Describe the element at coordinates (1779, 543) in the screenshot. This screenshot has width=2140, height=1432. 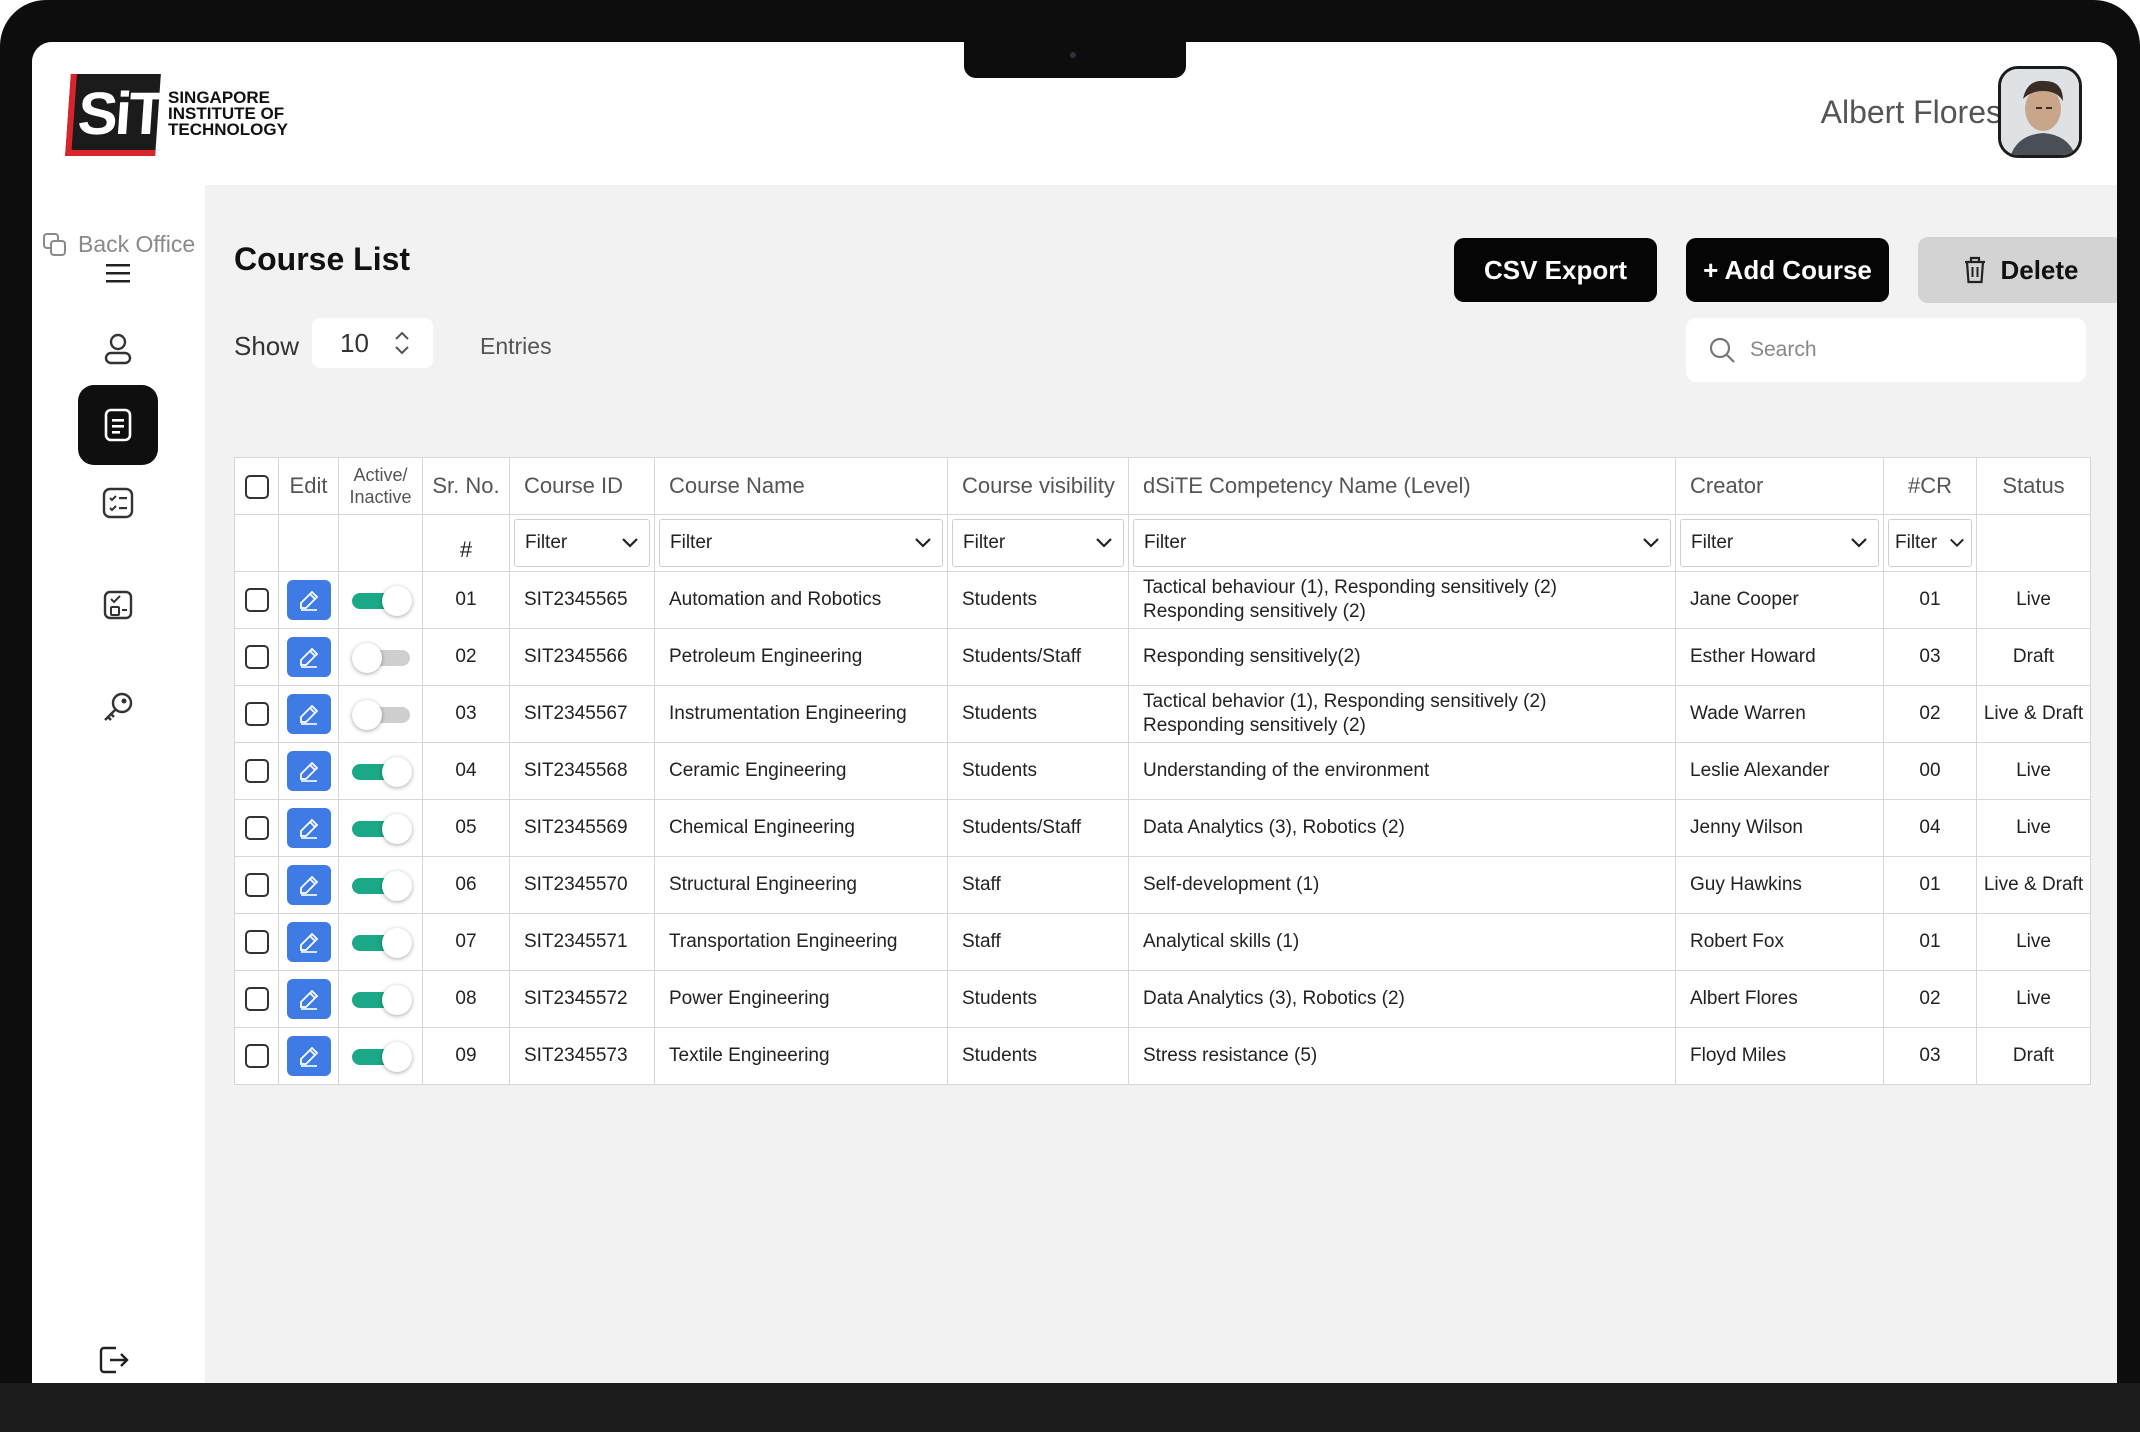
I see `filter-creator: Filter` at that location.